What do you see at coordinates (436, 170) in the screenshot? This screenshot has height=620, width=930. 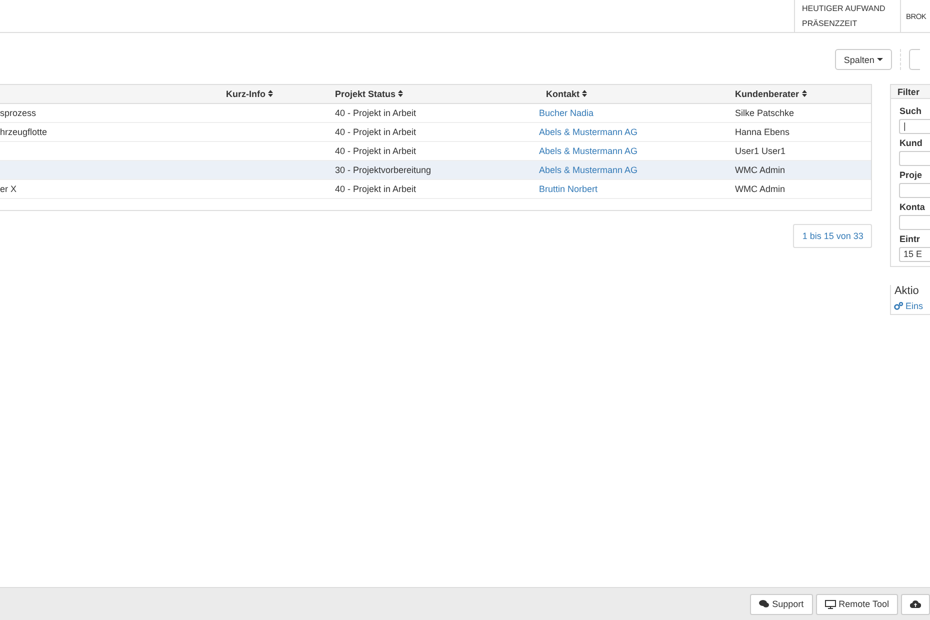 I see `table-row: 30 - Projektvorbereitung Abels & Mustermann AG WMC Admin` at bounding box center [436, 170].